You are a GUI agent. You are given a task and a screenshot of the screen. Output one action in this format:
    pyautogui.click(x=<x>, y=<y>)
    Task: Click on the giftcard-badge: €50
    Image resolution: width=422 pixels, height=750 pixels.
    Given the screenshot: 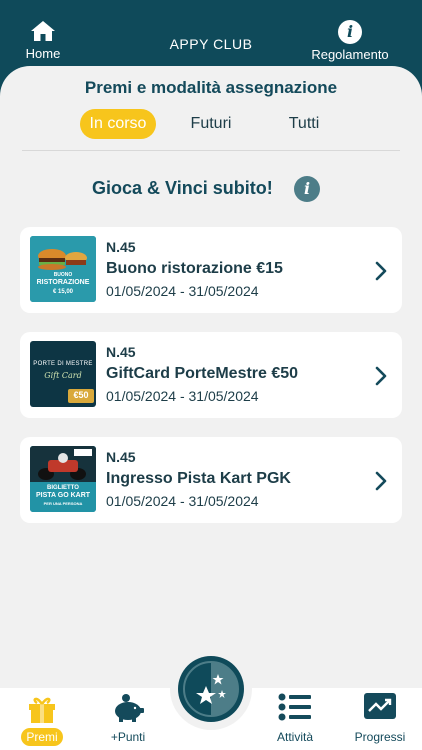 What is the action you would take?
    pyautogui.click(x=81, y=396)
    